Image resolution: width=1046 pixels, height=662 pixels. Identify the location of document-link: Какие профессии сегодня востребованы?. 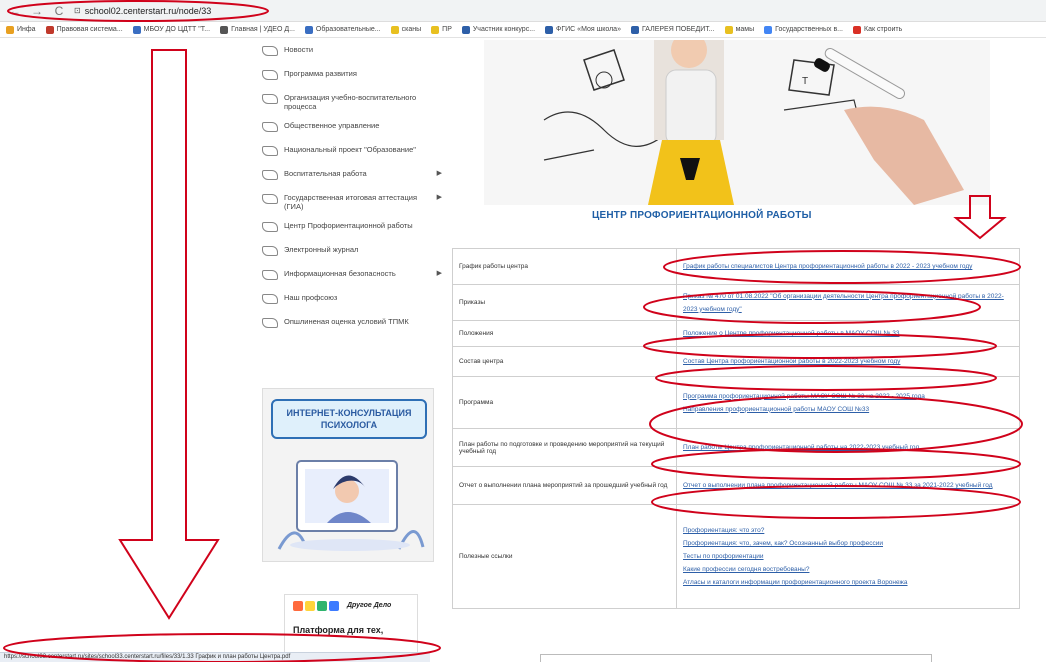
(848, 569).